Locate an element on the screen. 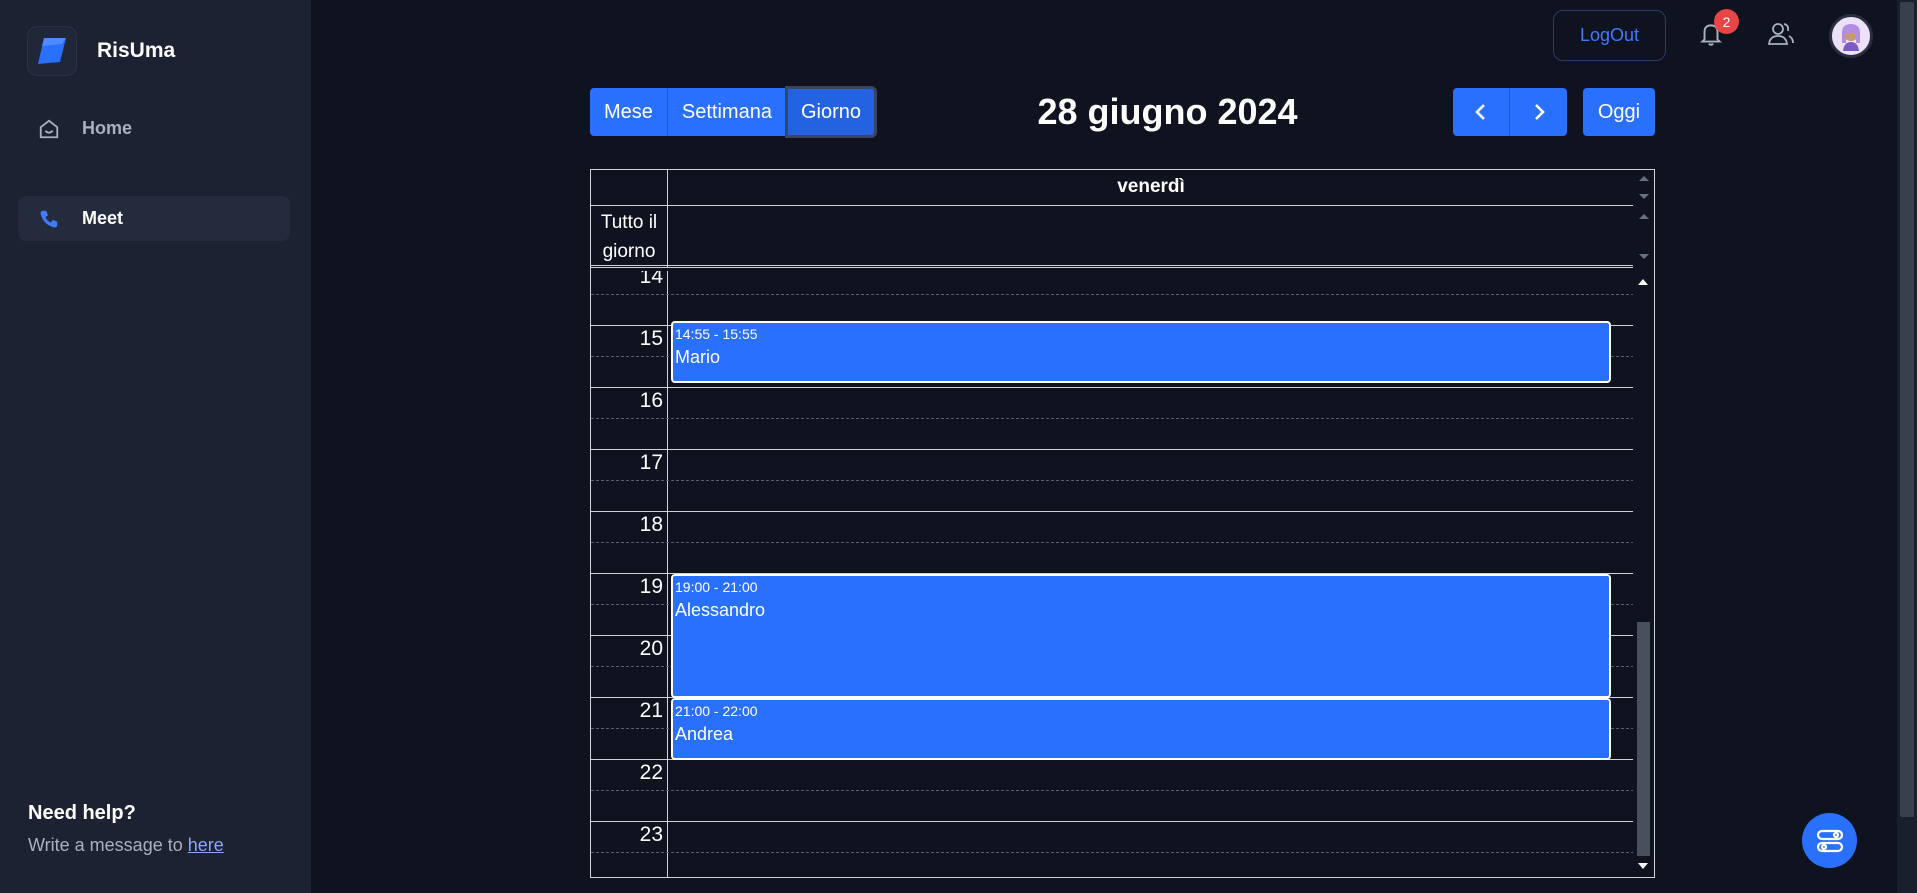  chevron-left-icon is located at coordinates (1480, 112).